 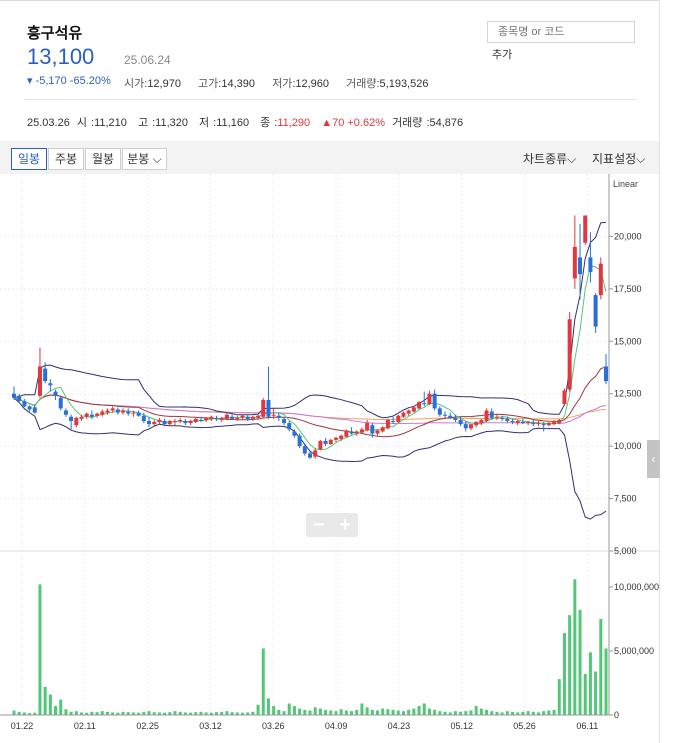 What do you see at coordinates (208, 84) in the screenshot?
I see `high-label: 고가` at bounding box center [208, 84].